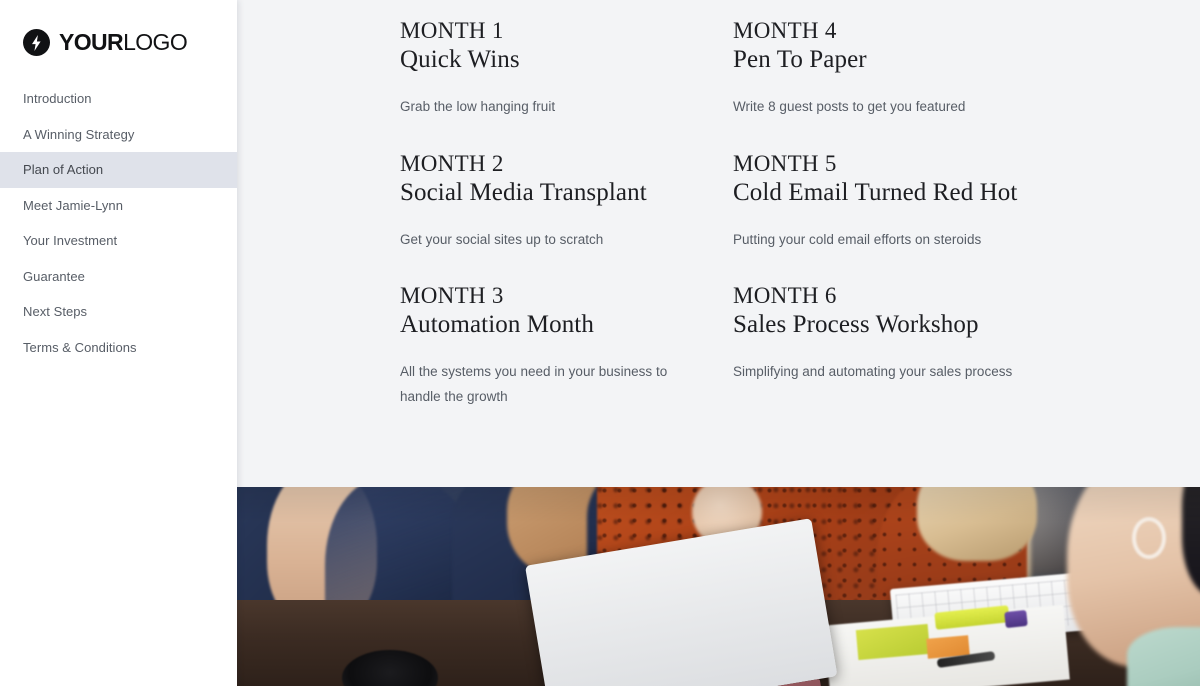 This screenshot has width=1200, height=686. I want to click on logo-text-bold: YOUR, so click(91, 42).